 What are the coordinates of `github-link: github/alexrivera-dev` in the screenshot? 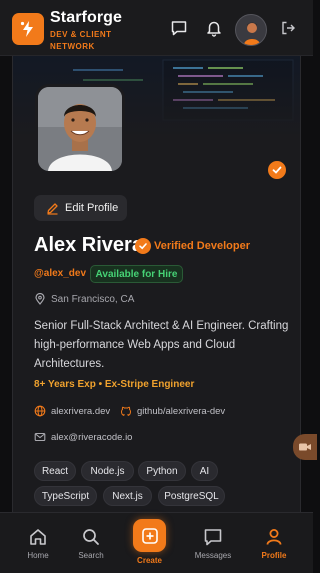 It's located at (172, 411).